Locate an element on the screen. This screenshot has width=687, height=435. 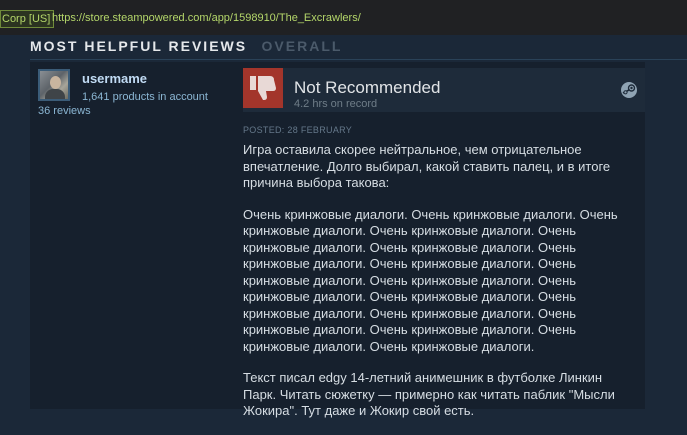
vote-header: Not Recommended 4.2 hrs on record is located at coordinates (444, 90).